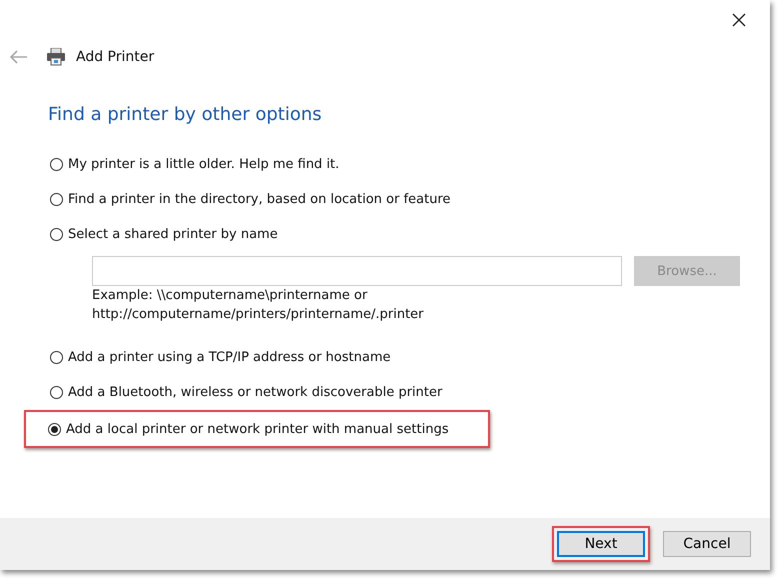 The width and height of the screenshot is (782, 582). What do you see at coordinates (250, 199) in the screenshot?
I see `radio-option: Find a printer in the directory, based on location or feature` at bounding box center [250, 199].